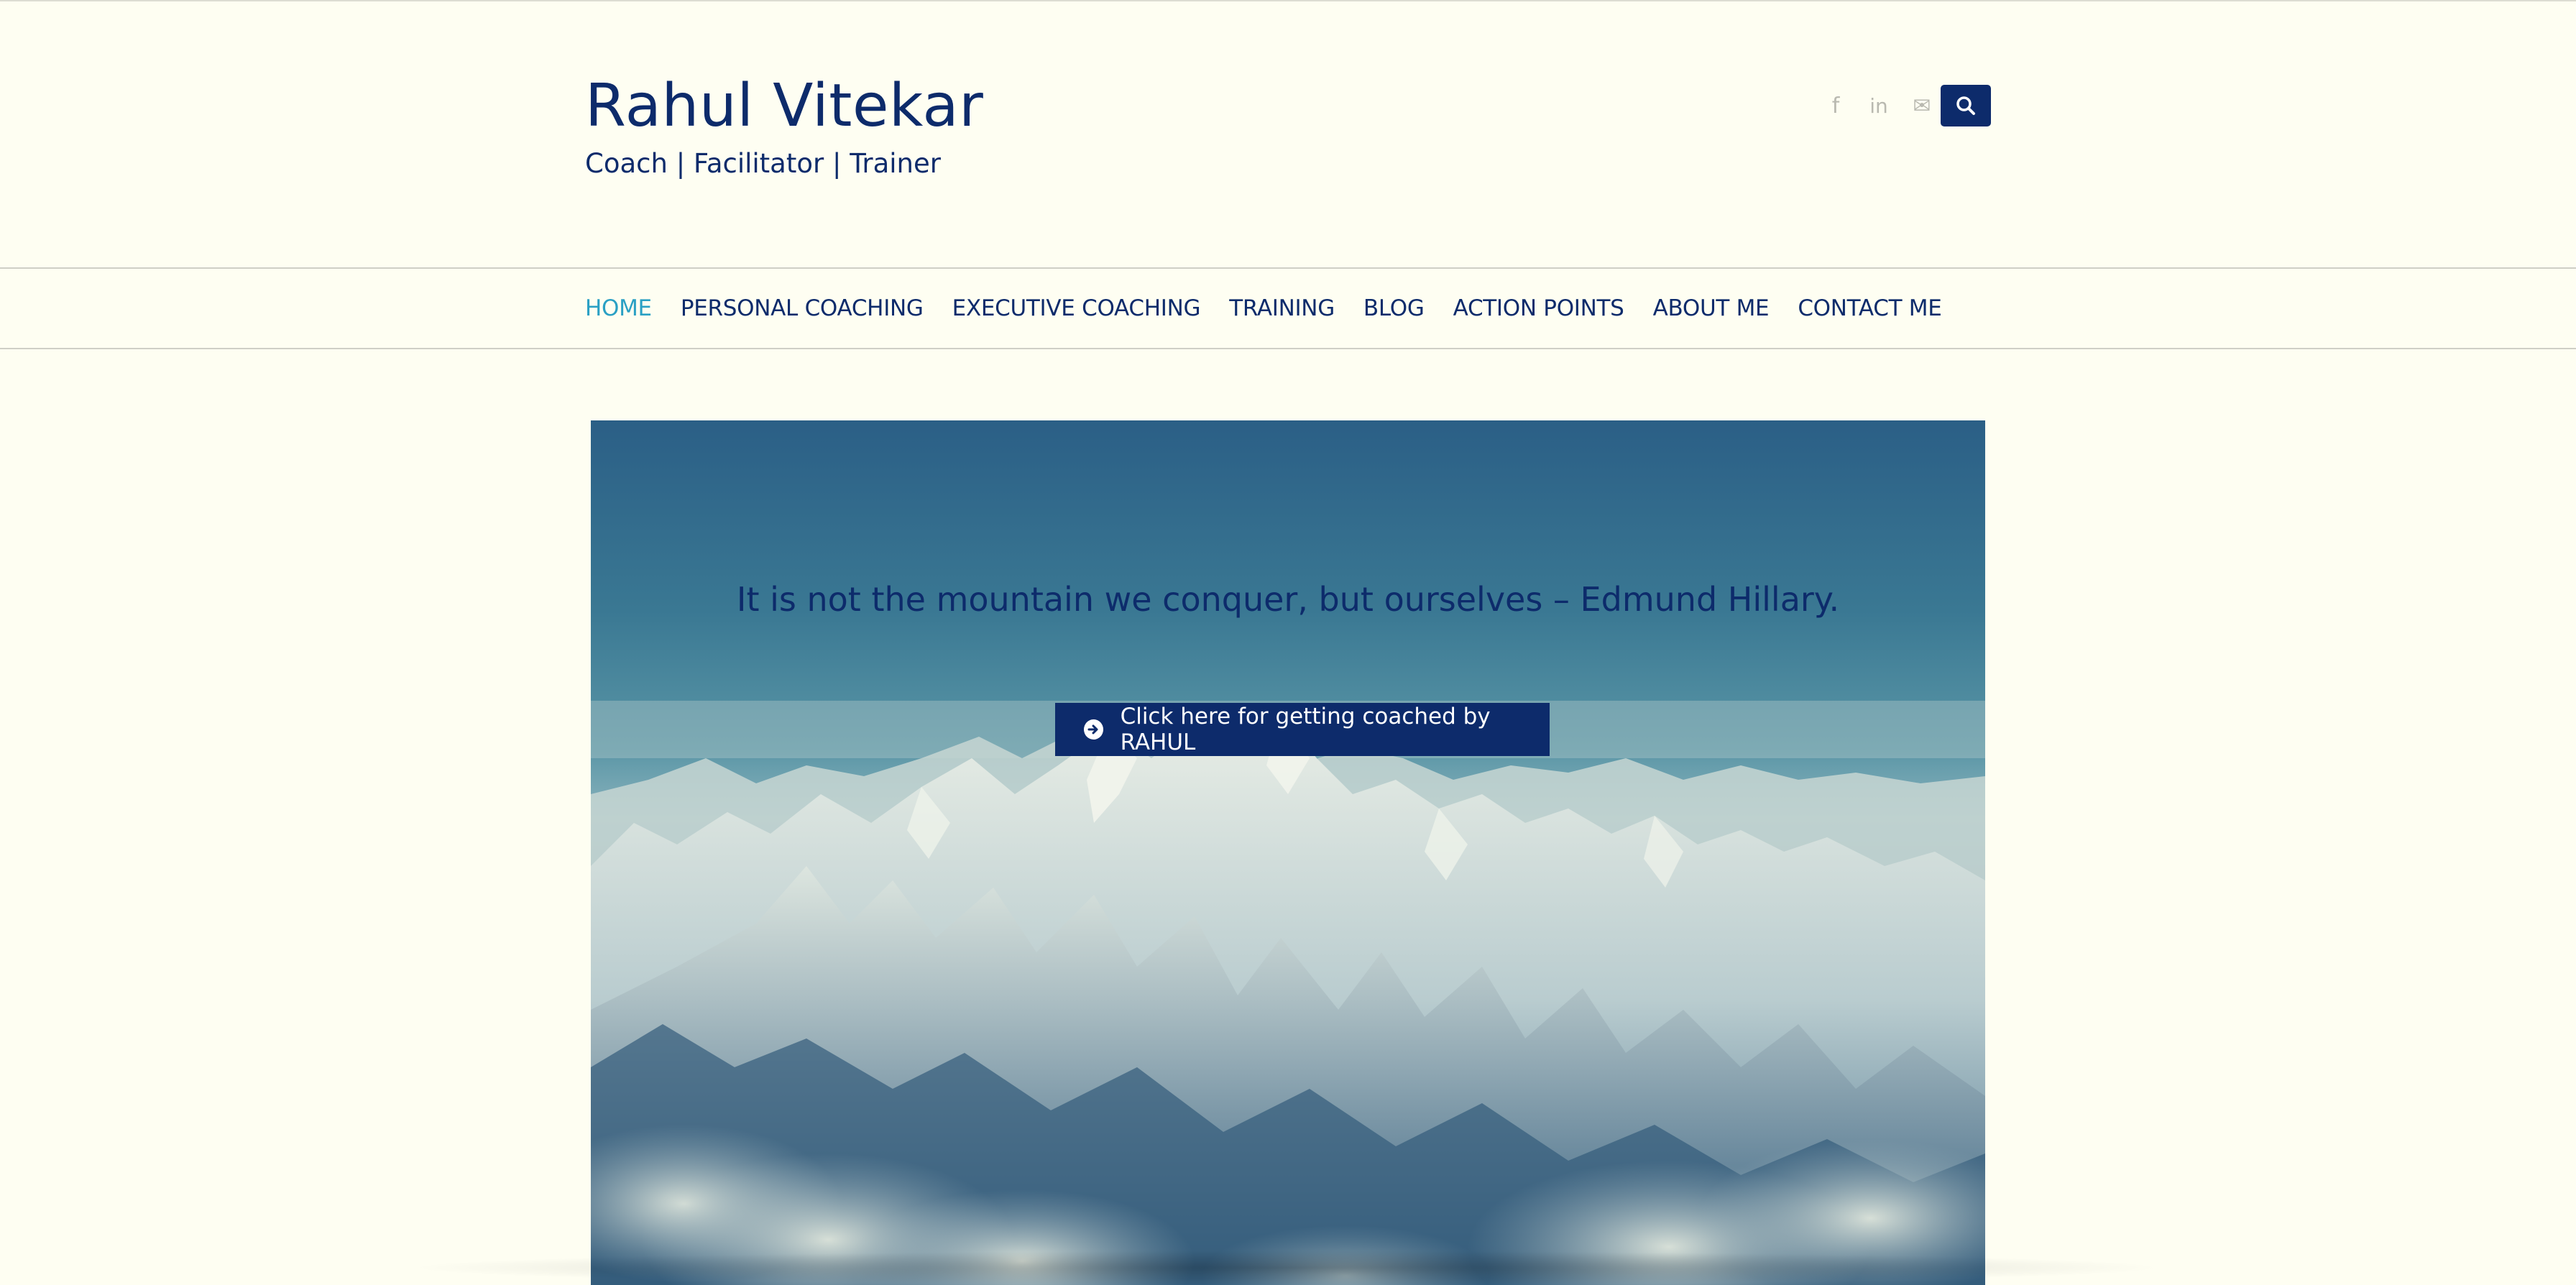 This screenshot has height=1285, width=2576. Describe the element at coordinates (763, 163) in the screenshot. I see `site-tagline: Coach | Facilitator | Trainer` at that location.